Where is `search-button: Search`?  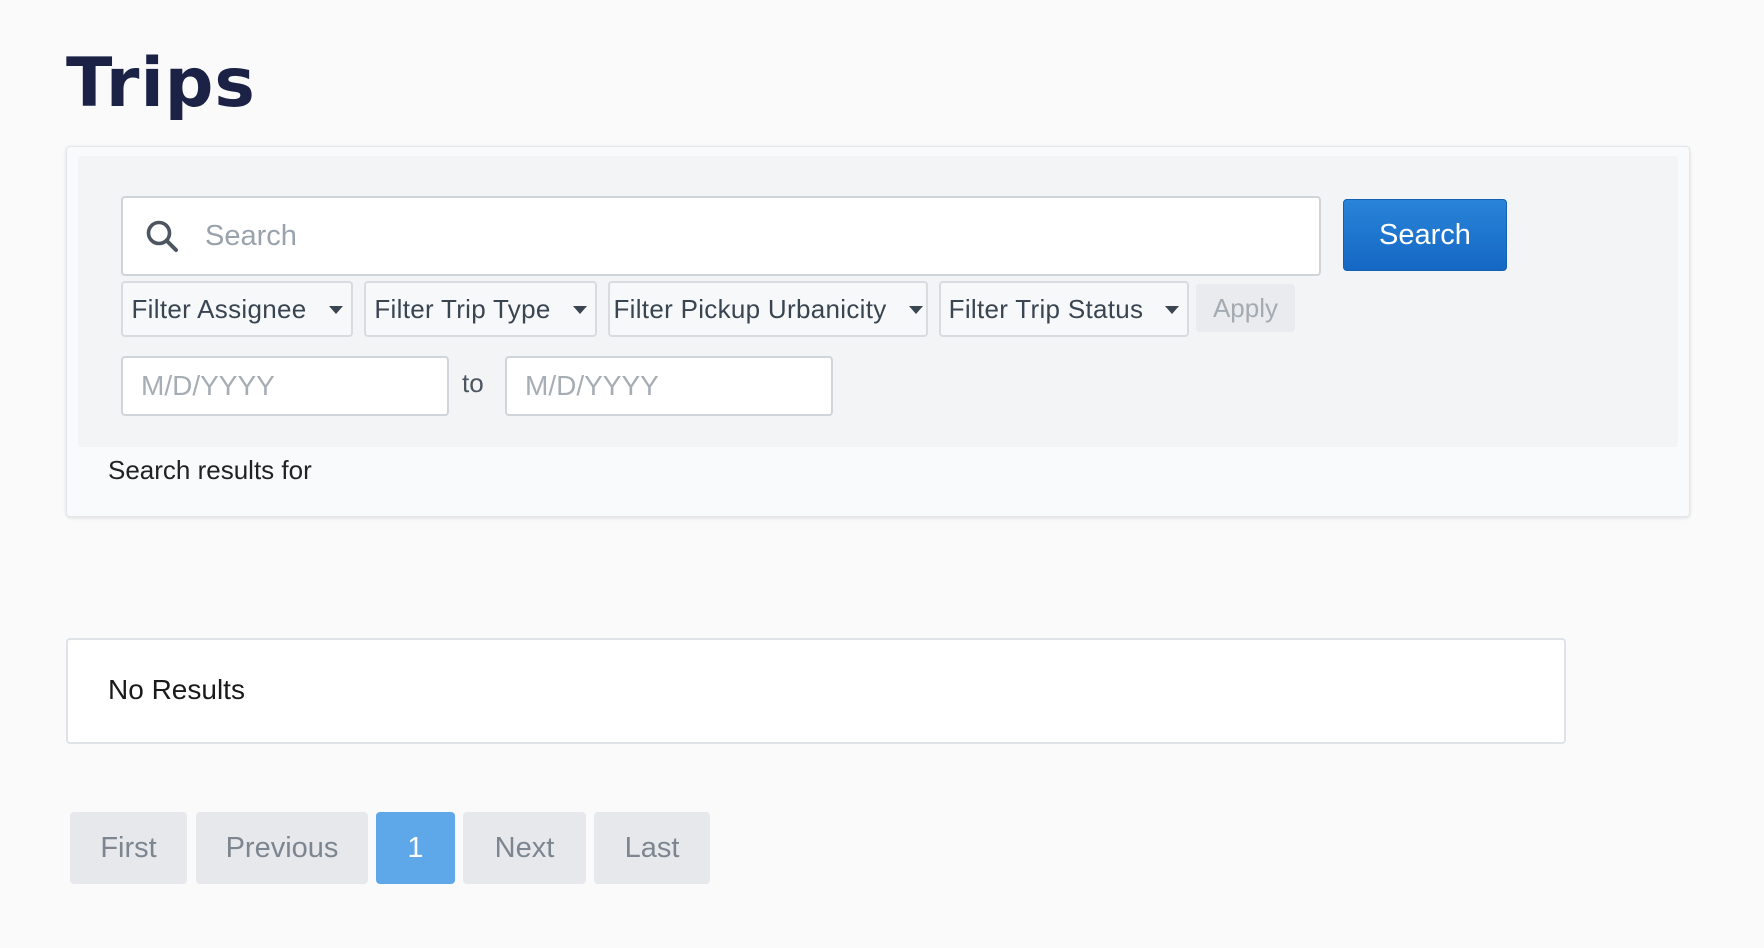
search-button: Search is located at coordinates (1425, 235).